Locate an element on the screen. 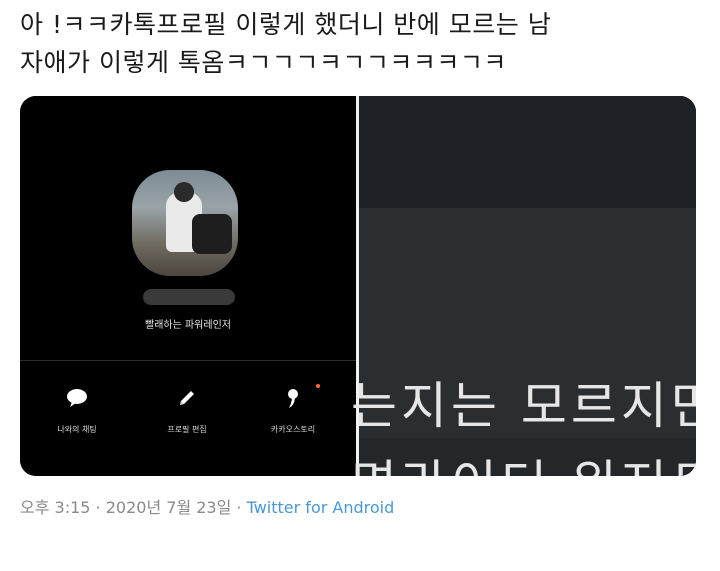 The width and height of the screenshot is (720, 571). new-notification-dot is located at coordinates (318, 386).